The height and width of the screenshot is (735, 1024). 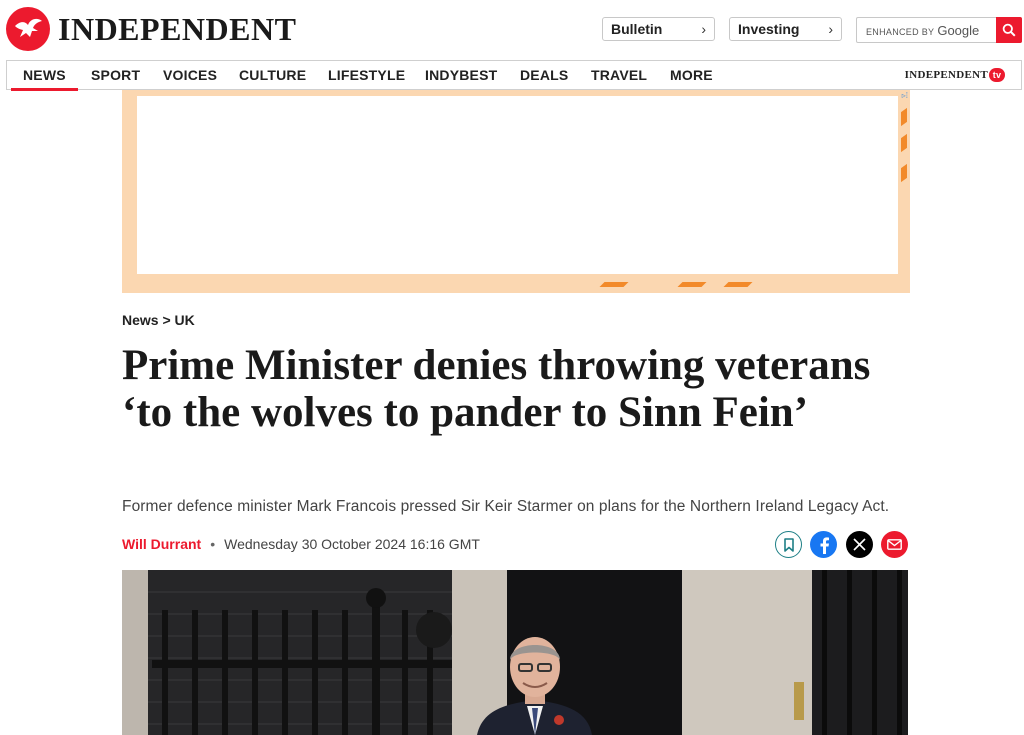 What do you see at coordinates (691, 75) in the screenshot?
I see `nav-item-more: MORE` at bounding box center [691, 75].